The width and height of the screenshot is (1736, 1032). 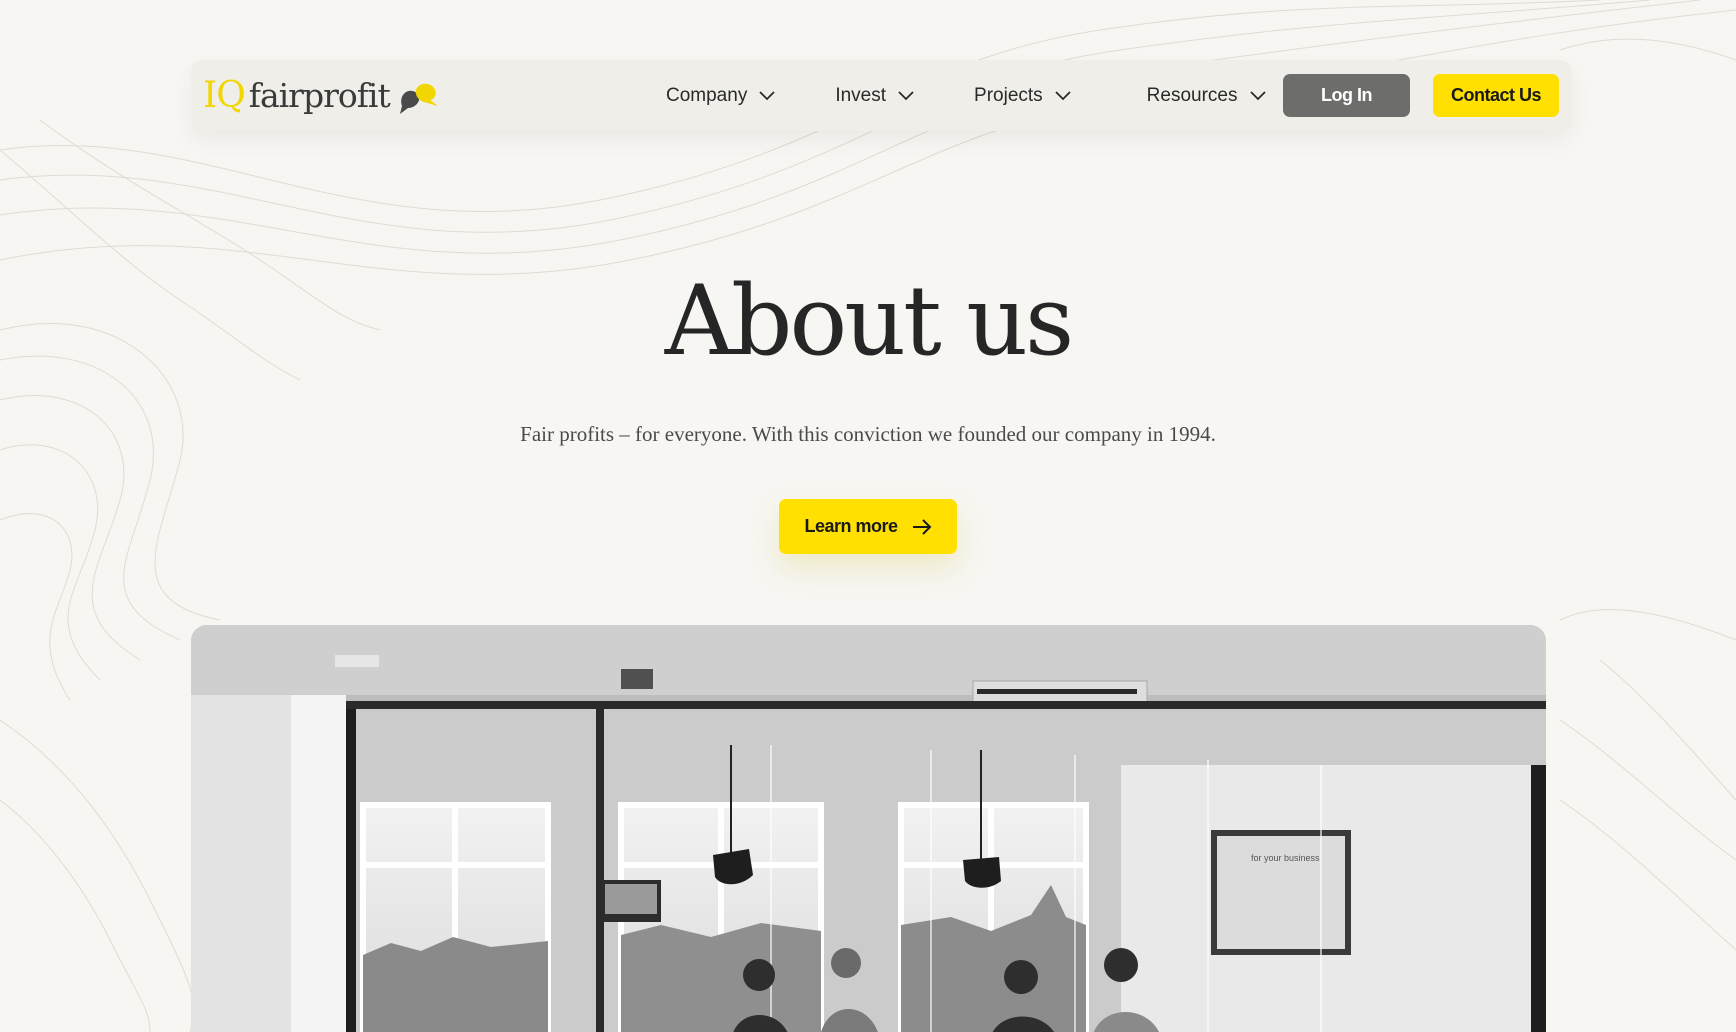 I want to click on menu-item-label: Resources, so click(x=1192, y=95).